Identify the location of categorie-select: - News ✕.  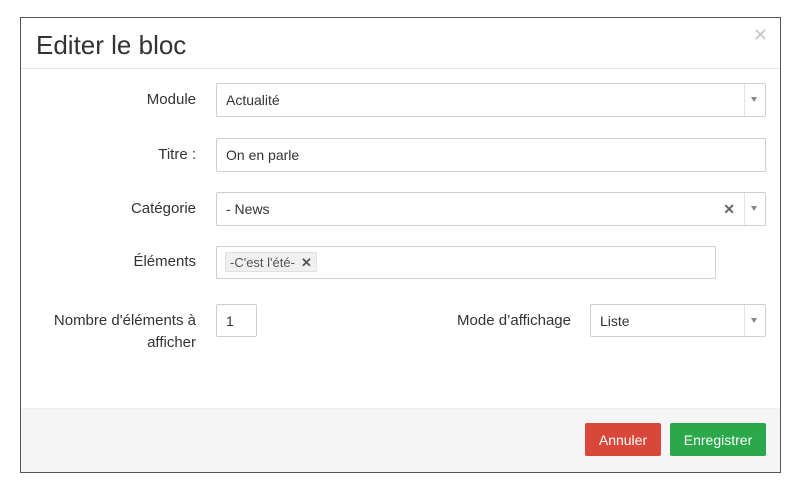
(491, 209).